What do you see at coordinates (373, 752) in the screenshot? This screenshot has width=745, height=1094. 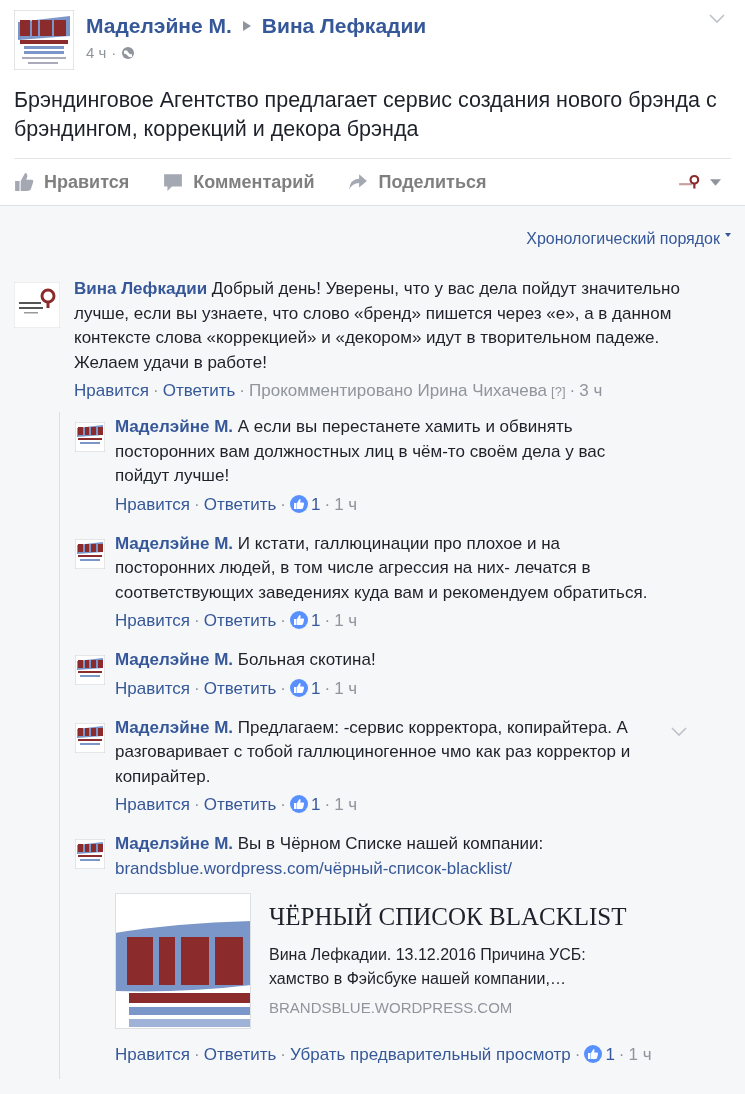 I see `comment-text: Маделэйне М. Предлагаем: -сервис корректора, копирайтера. А разговаривает с тобой галлюциногенное чмо как раз корректор и копирайтер.` at bounding box center [373, 752].